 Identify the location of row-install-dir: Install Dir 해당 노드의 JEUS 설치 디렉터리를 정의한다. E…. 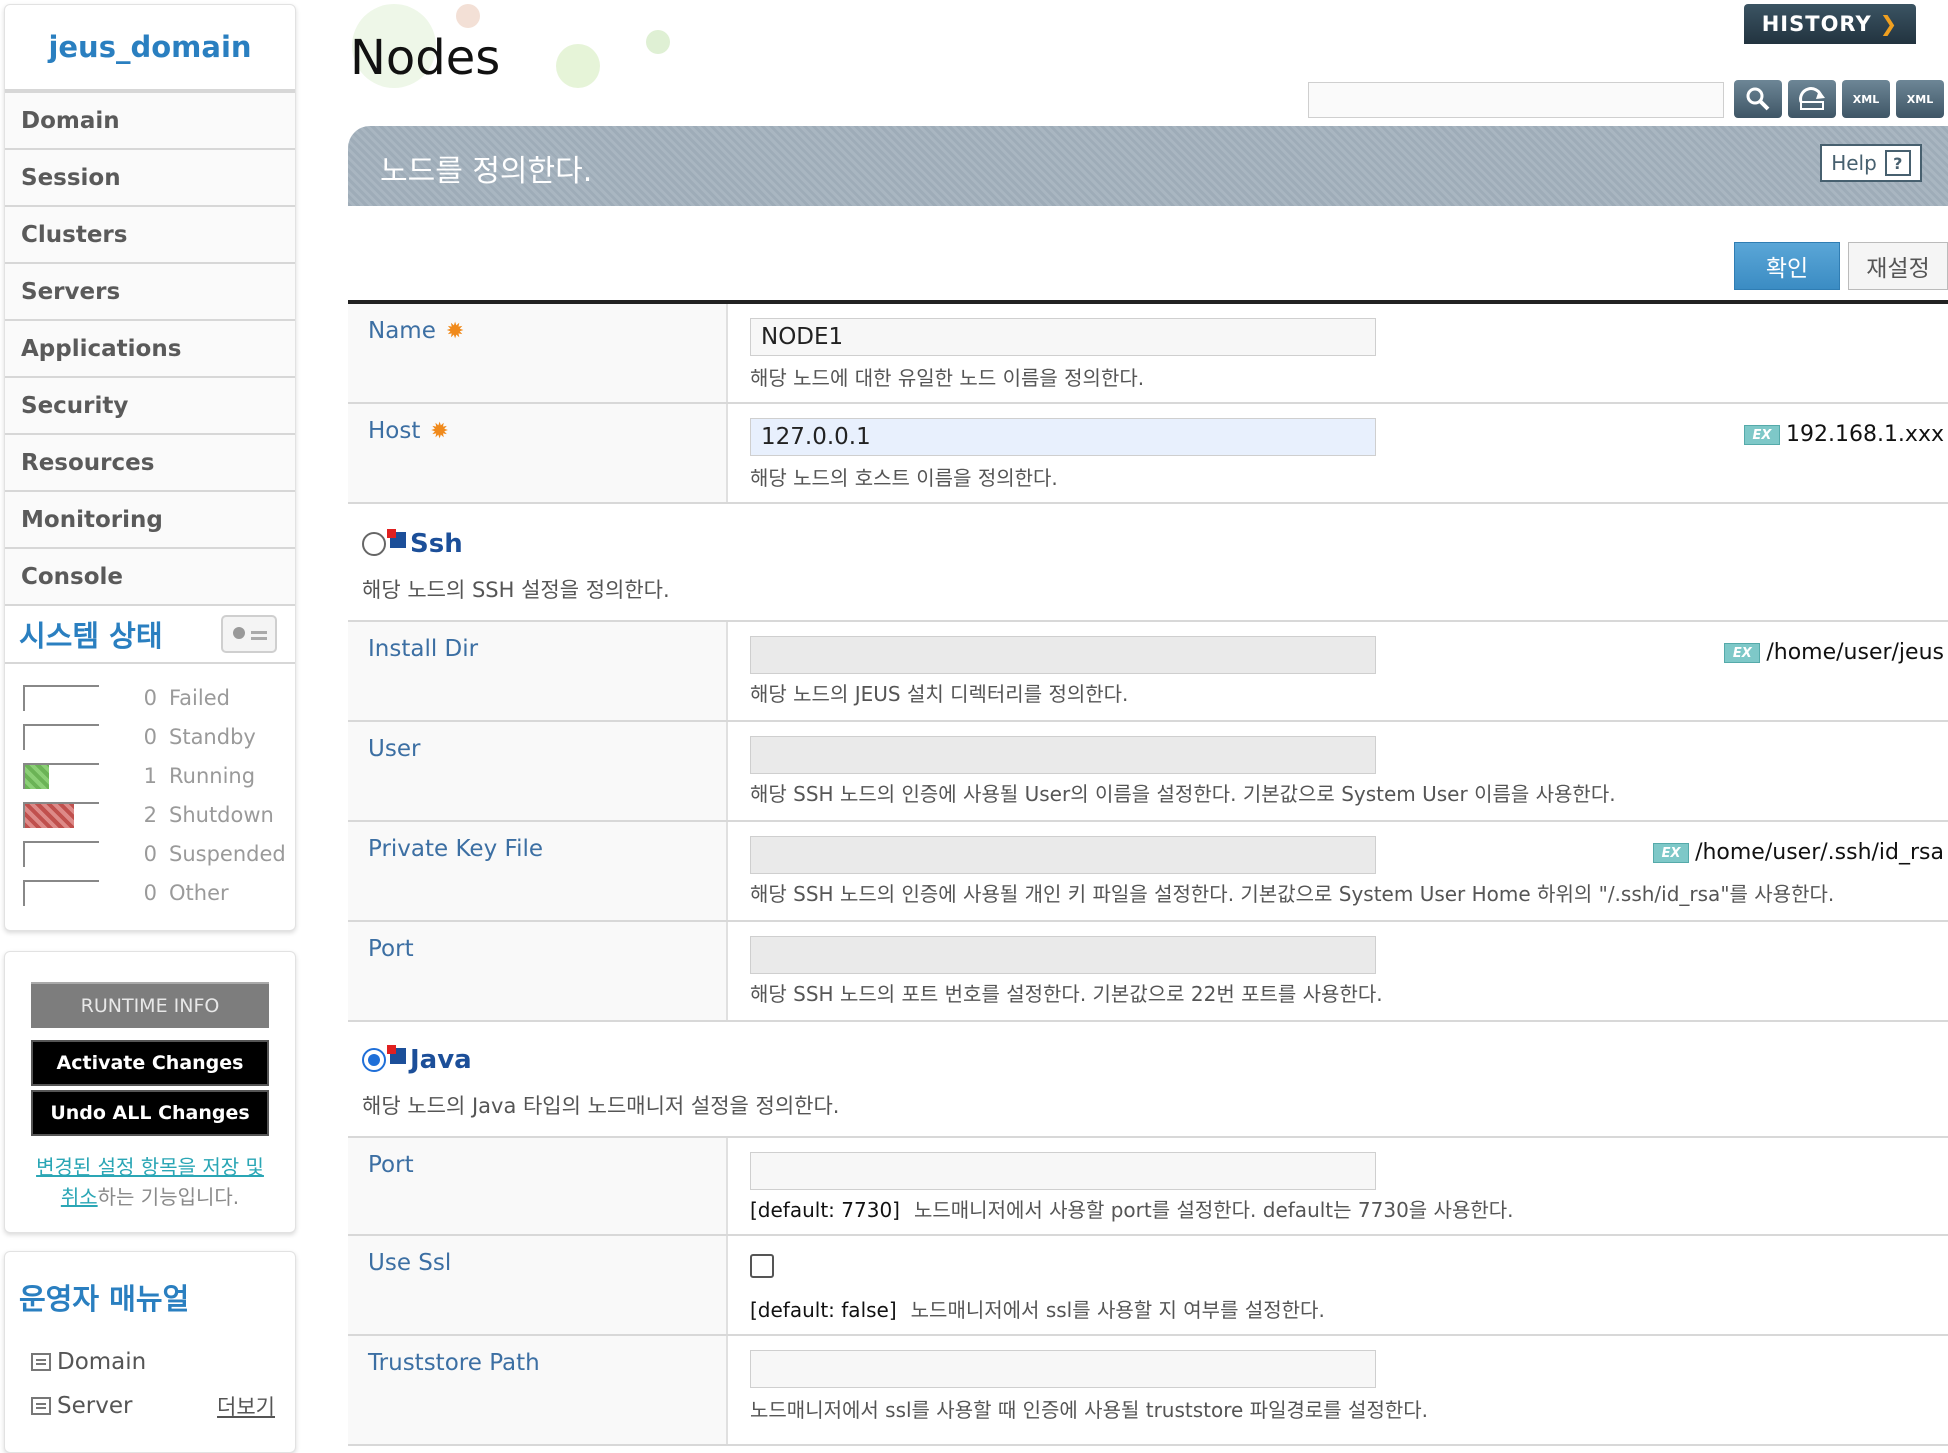
(1148, 671).